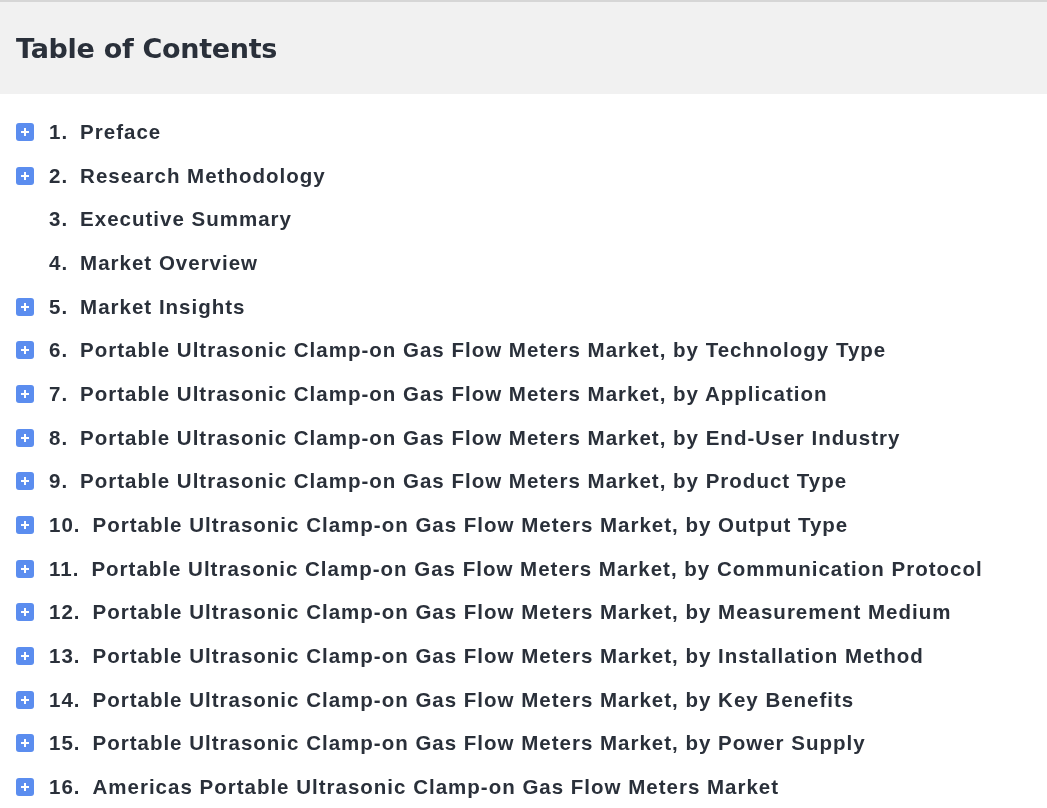 The width and height of the screenshot is (1047, 808). What do you see at coordinates (59, 393) in the screenshot?
I see `item-number: 7.` at bounding box center [59, 393].